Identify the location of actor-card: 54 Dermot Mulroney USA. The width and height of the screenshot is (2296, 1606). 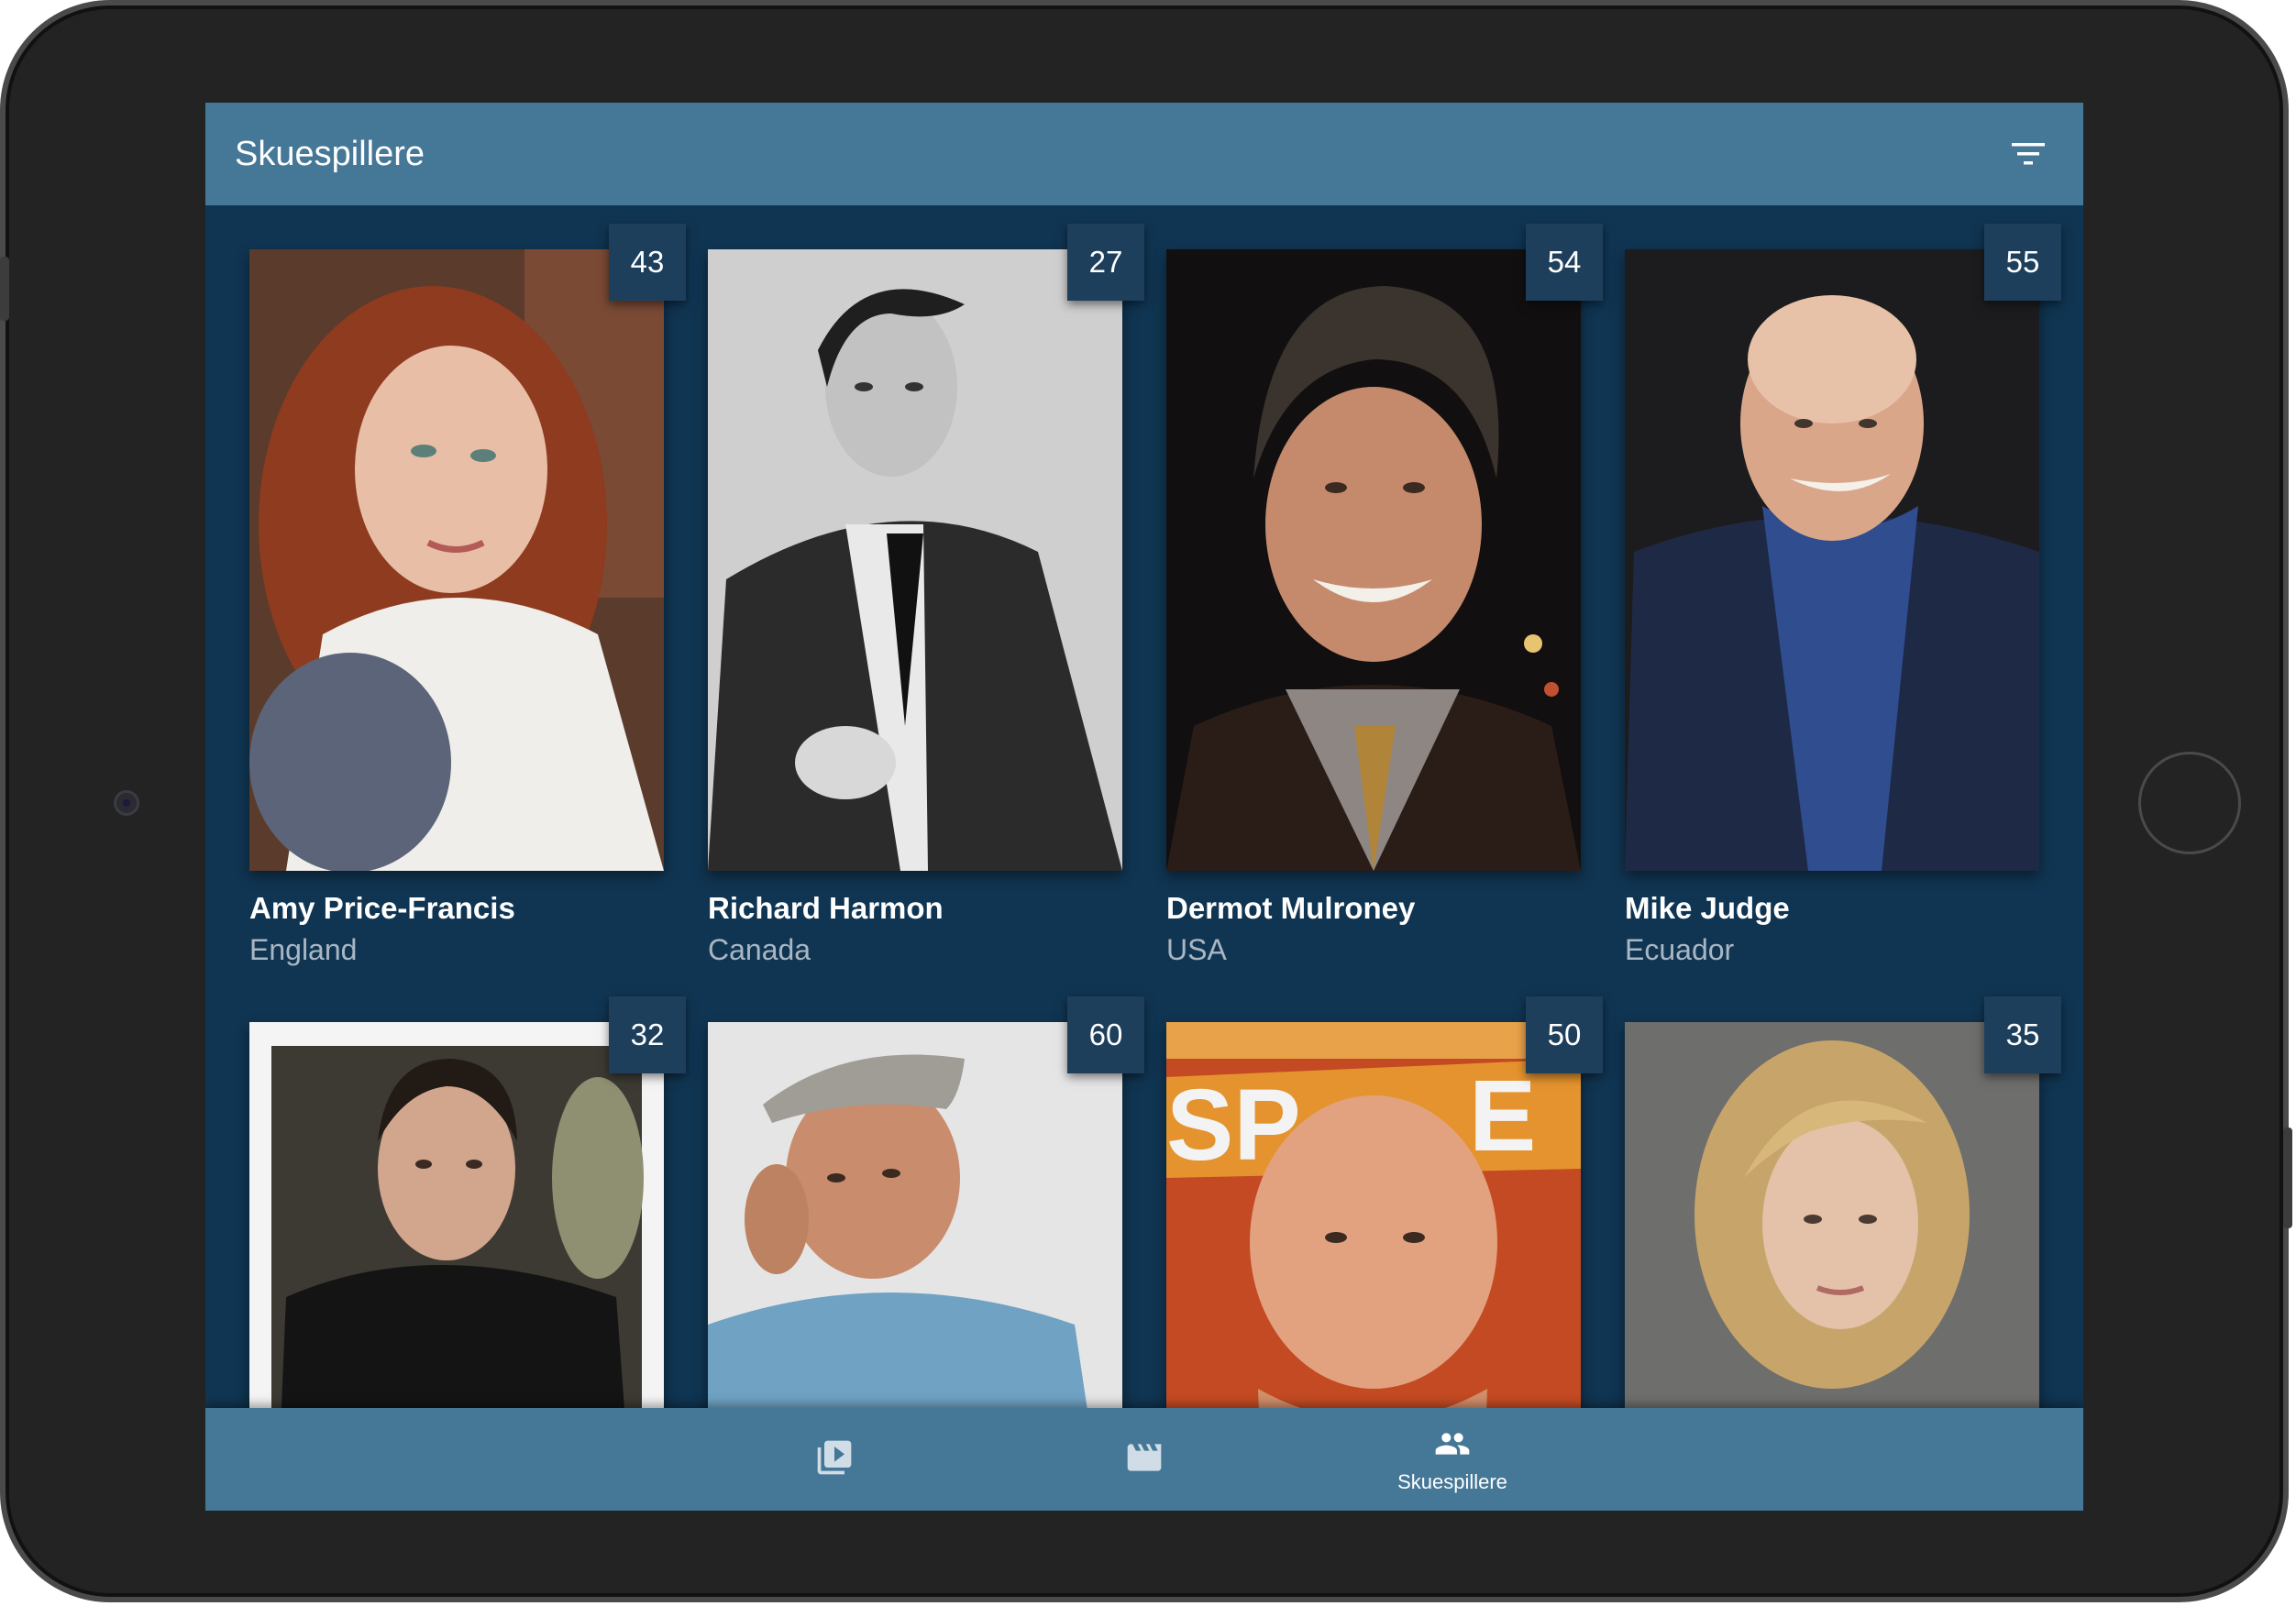
(1384, 595).